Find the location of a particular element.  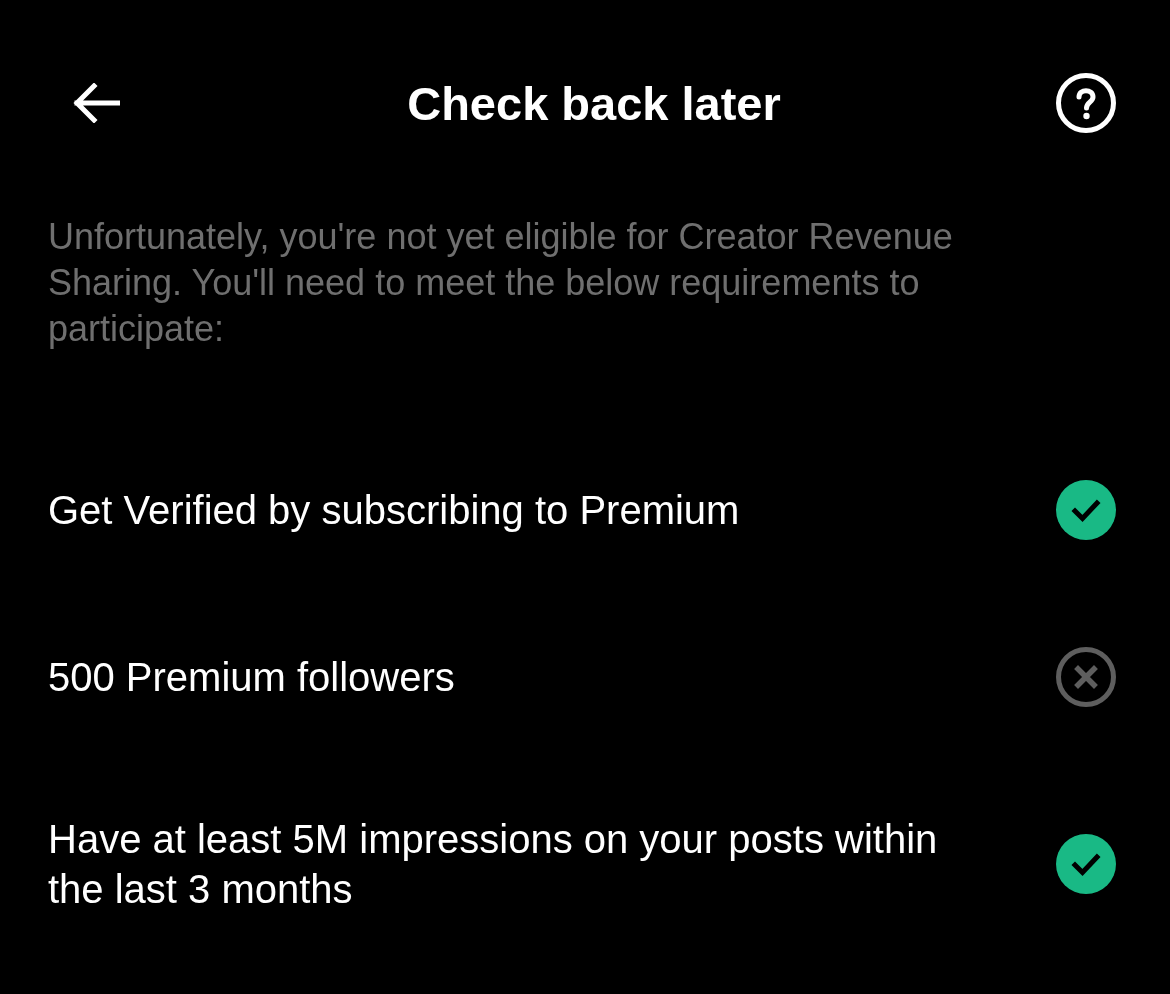

intro-text: Unfortunately, you're not yet eligible for Creator Revenue Sharing. You'll need to meet the below requirements to participate: is located at coordinates (501, 283).